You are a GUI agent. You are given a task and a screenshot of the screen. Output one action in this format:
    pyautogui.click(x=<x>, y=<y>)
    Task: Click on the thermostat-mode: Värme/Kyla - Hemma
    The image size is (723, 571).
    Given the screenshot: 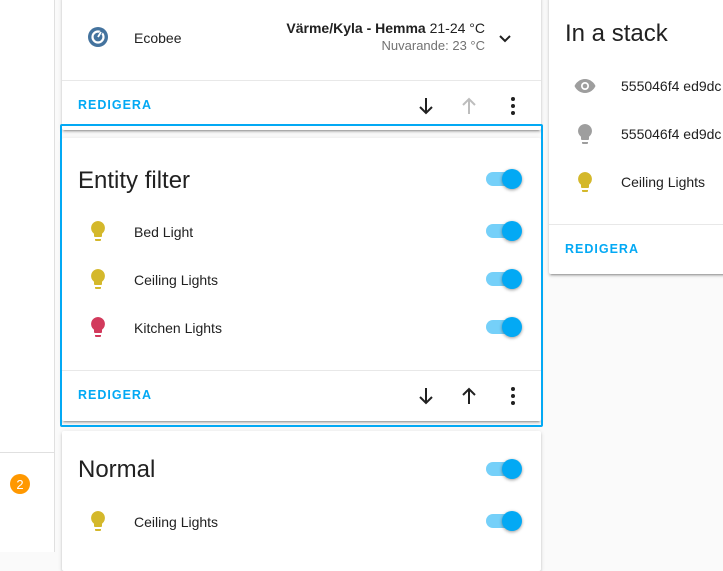 What is the action you would take?
    pyautogui.click(x=356, y=28)
    